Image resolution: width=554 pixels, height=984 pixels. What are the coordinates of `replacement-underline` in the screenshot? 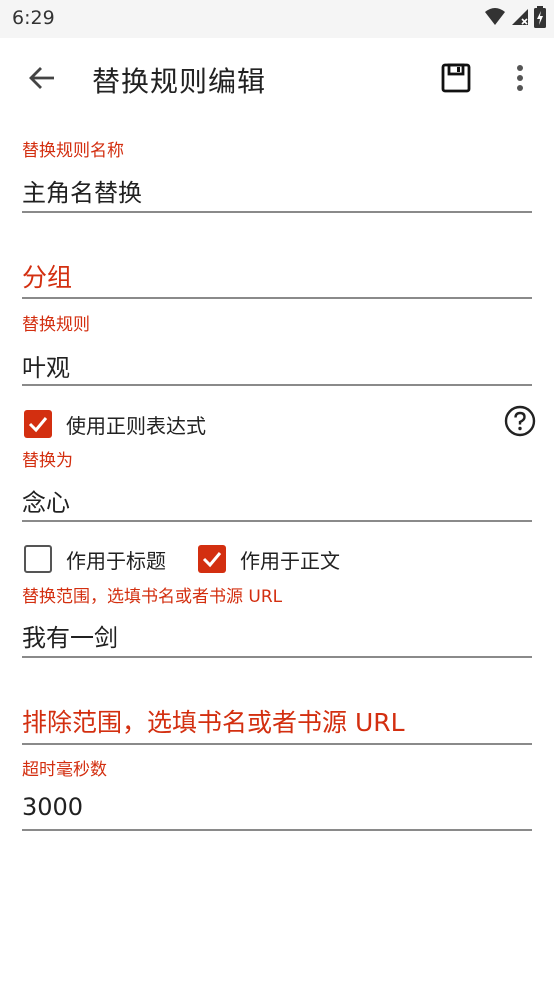 It's located at (277, 521).